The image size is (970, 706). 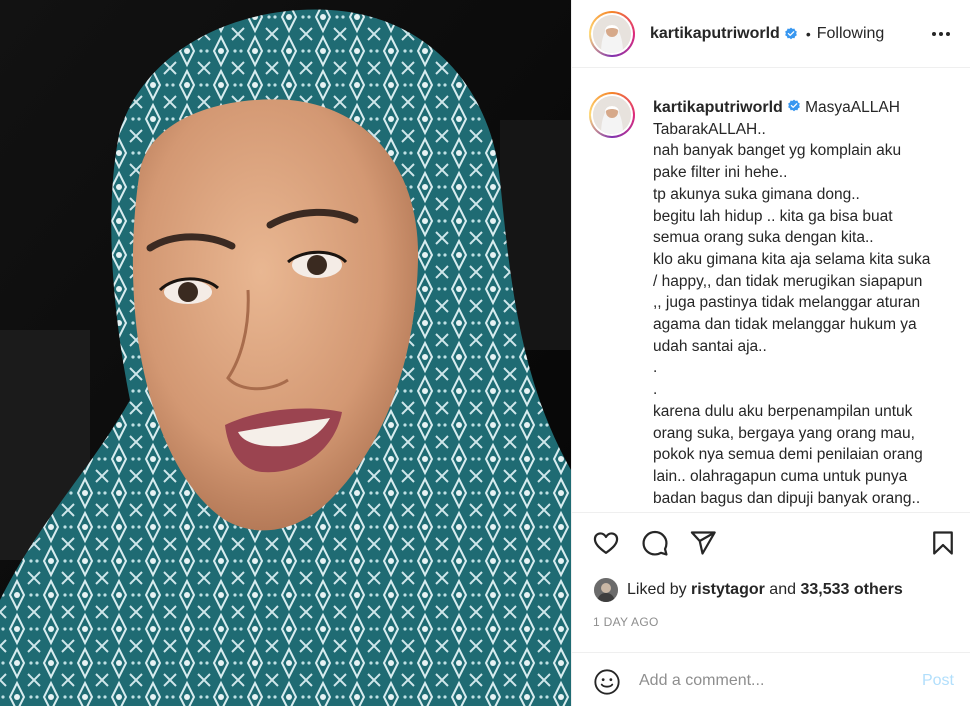 I want to click on share-button, so click(x=703, y=543).